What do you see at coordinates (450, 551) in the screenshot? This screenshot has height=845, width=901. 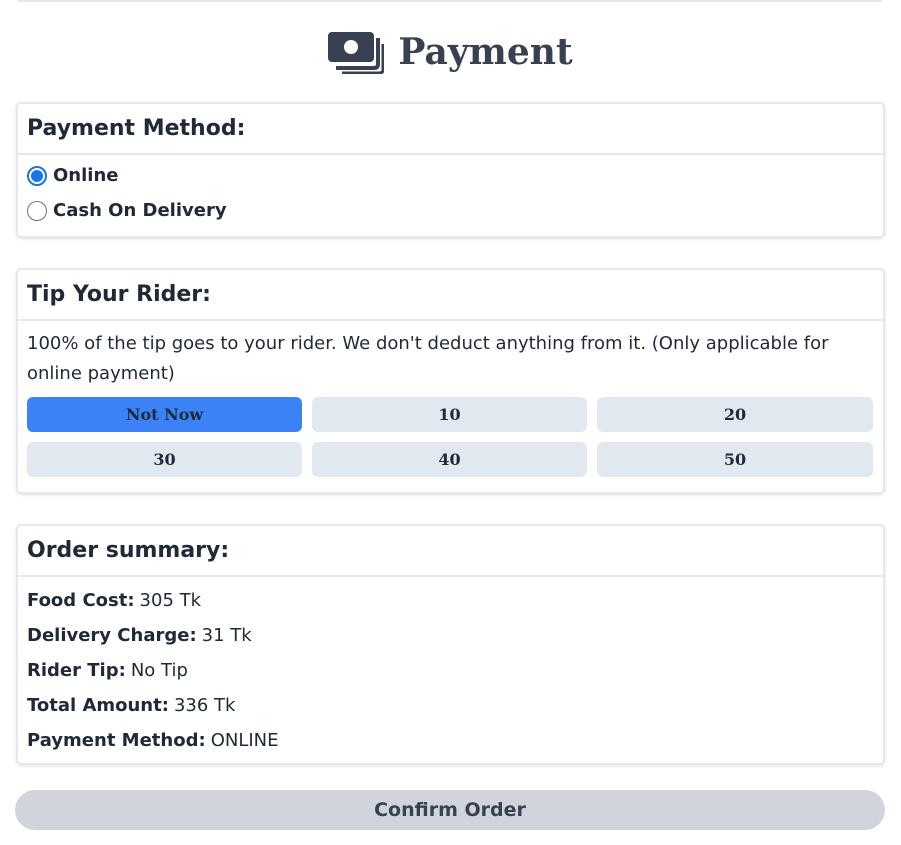 I see `order-summary-header: Order summary:` at bounding box center [450, 551].